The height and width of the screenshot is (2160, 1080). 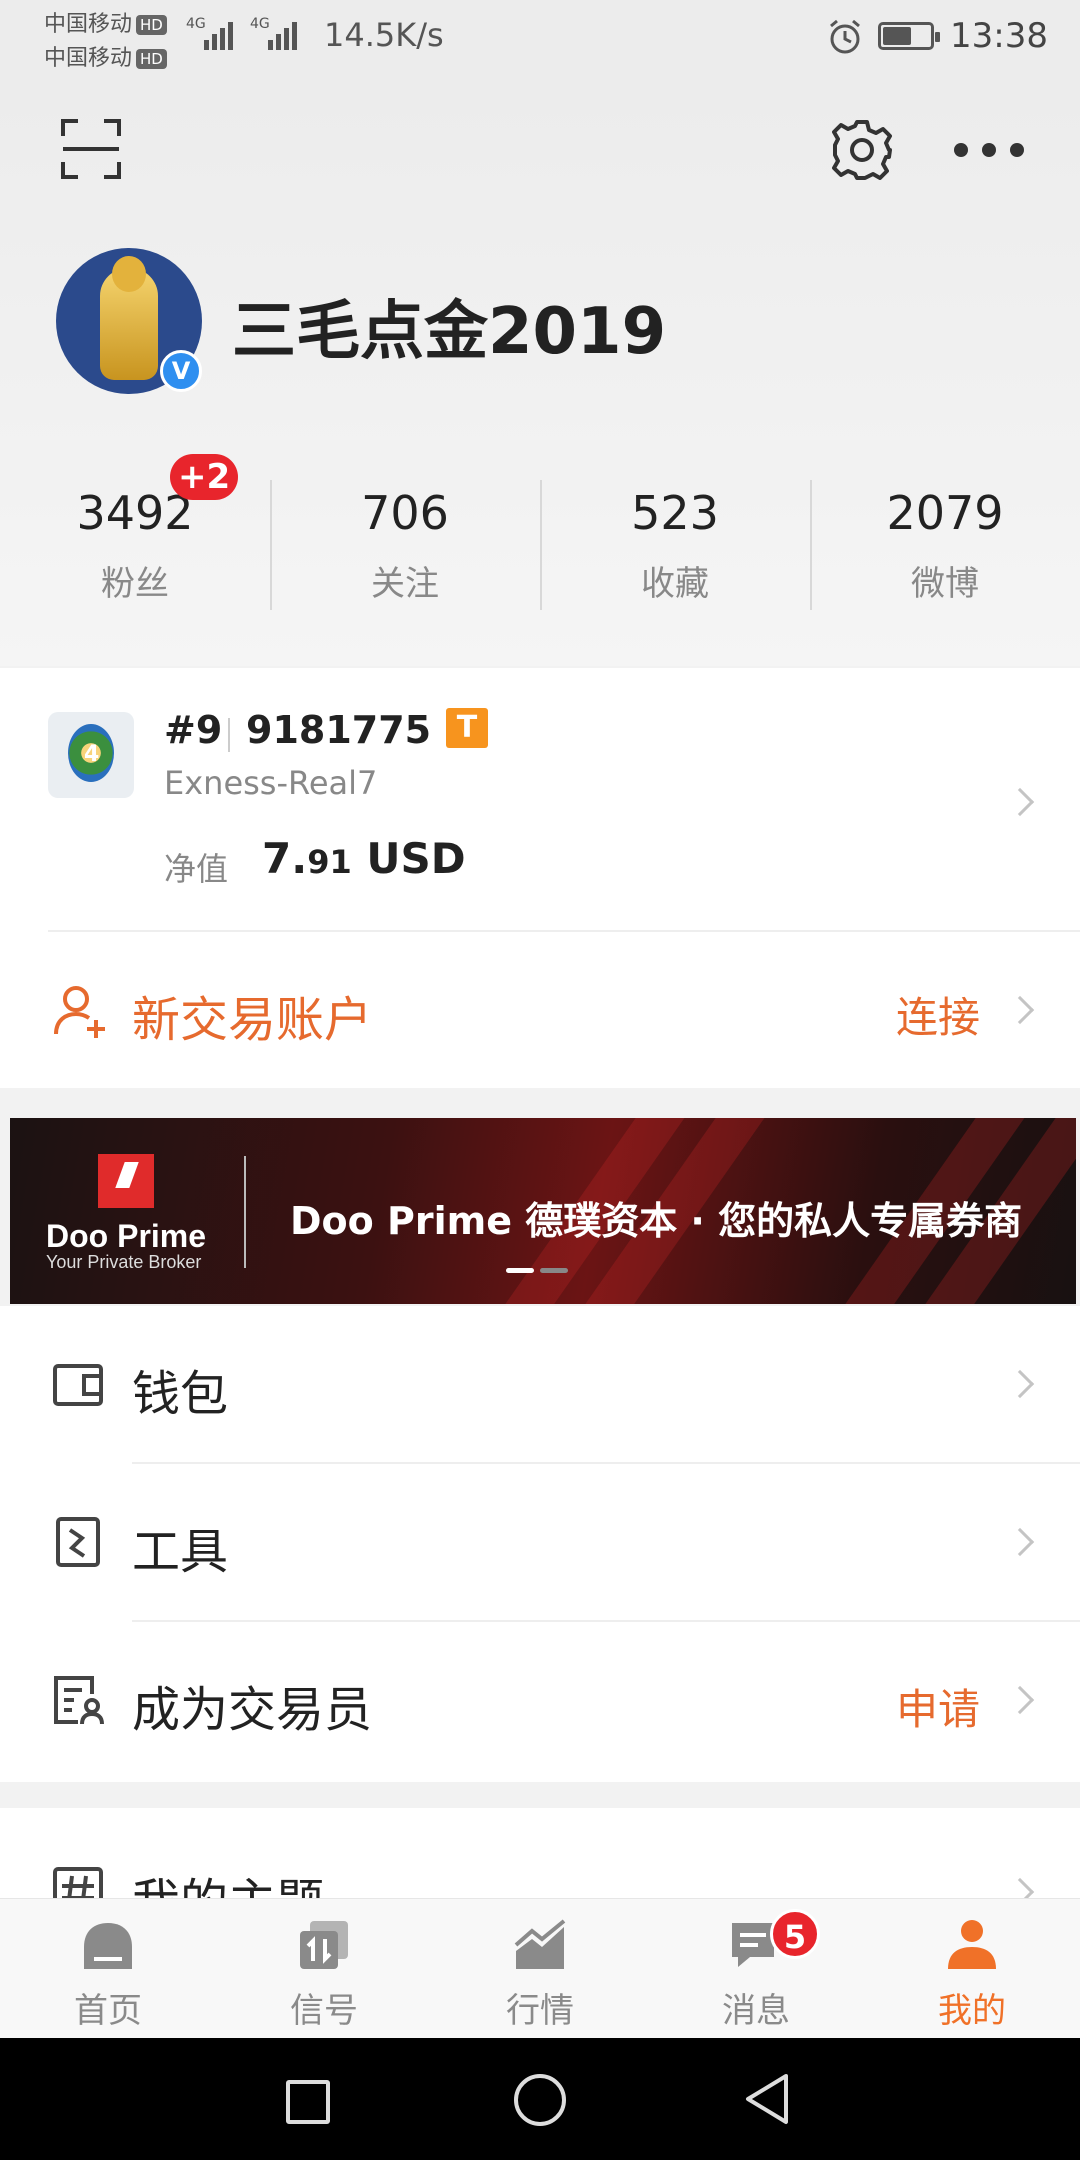 I want to click on stat-posts-value: 2079, so click(x=945, y=513).